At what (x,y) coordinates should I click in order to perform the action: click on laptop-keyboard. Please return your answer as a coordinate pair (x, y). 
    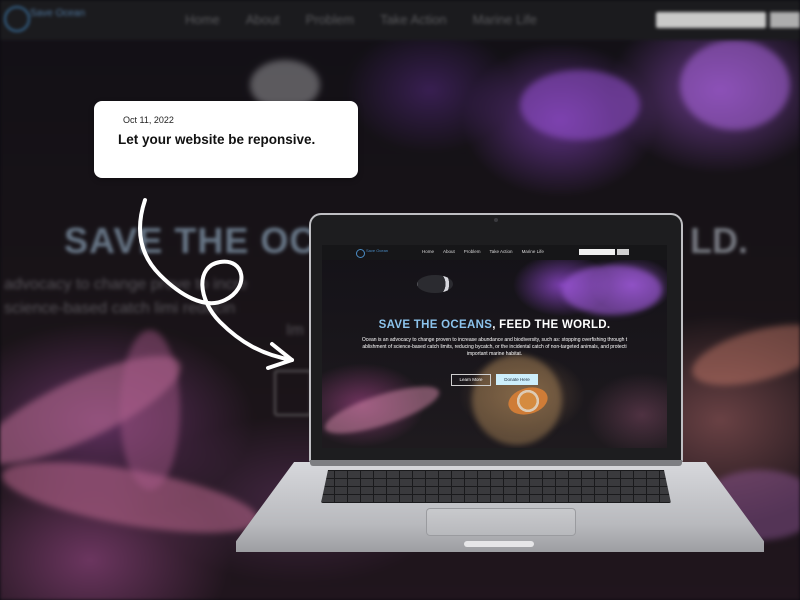
    Looking at the image, I should click on (496, 486).